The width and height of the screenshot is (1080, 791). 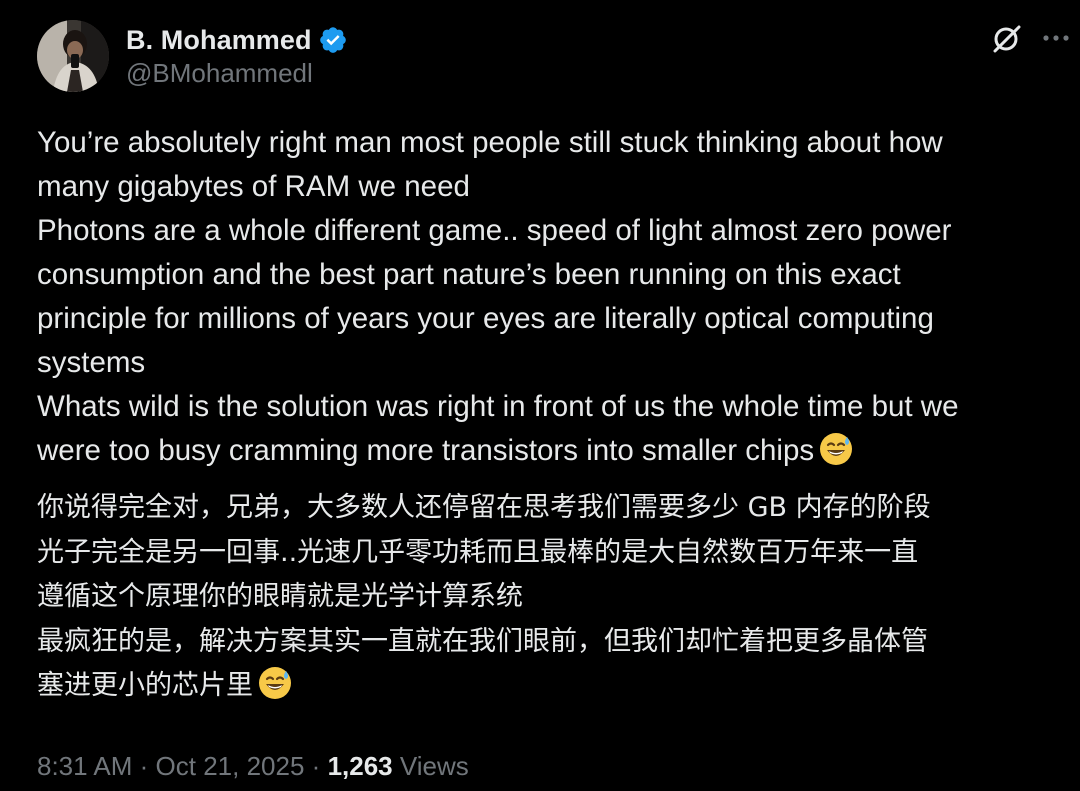 What do you see at coordinates (1056, 38) in the screenshot?
I see `more-options-icon` at bounding box center [1056, 38].